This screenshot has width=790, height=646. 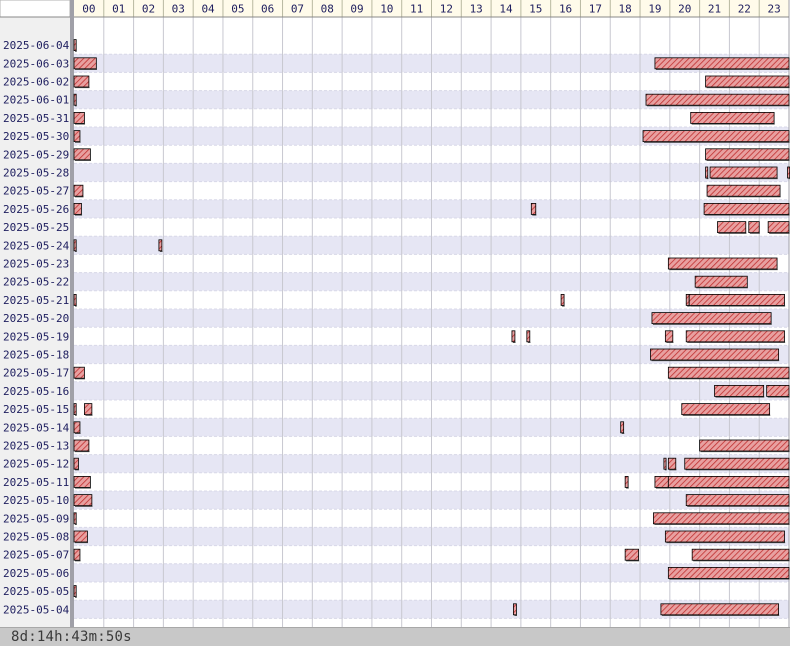 I want to click on date-label: 2025-05-30, so click(x=36, y=136).